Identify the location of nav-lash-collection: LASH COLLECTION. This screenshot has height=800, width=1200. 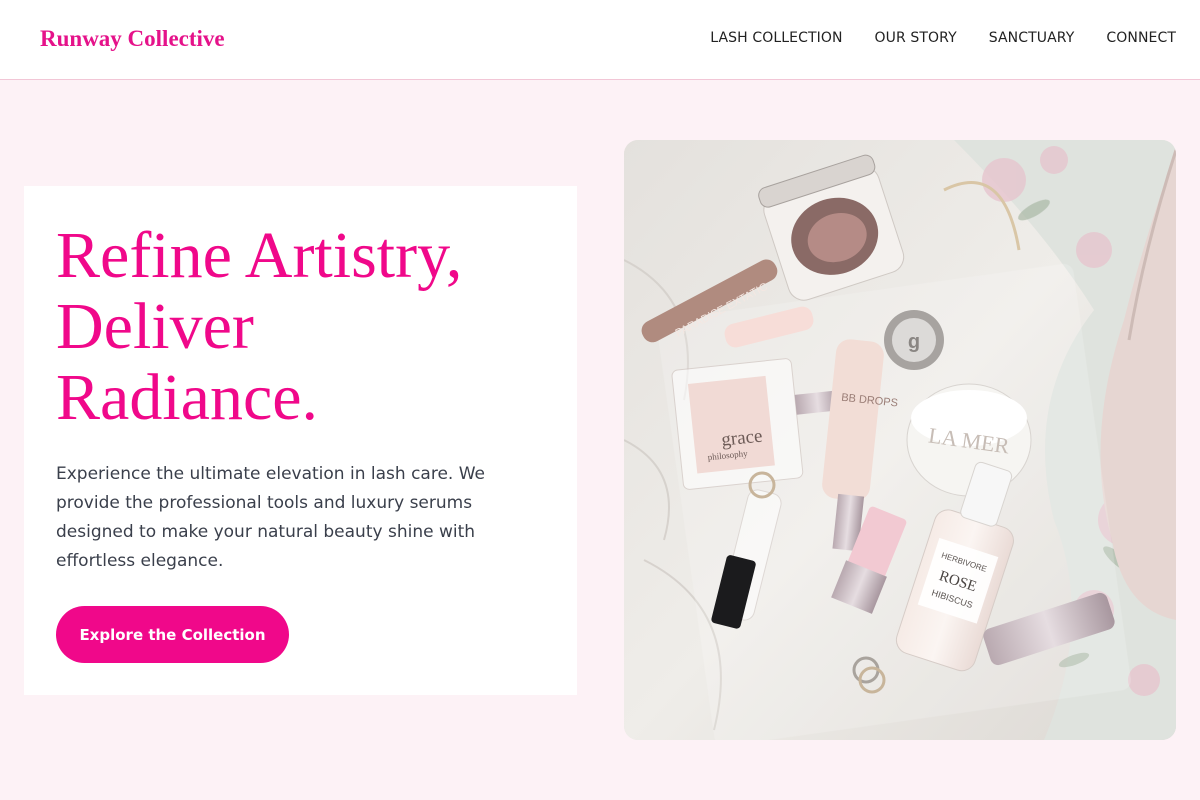
(776, 38).